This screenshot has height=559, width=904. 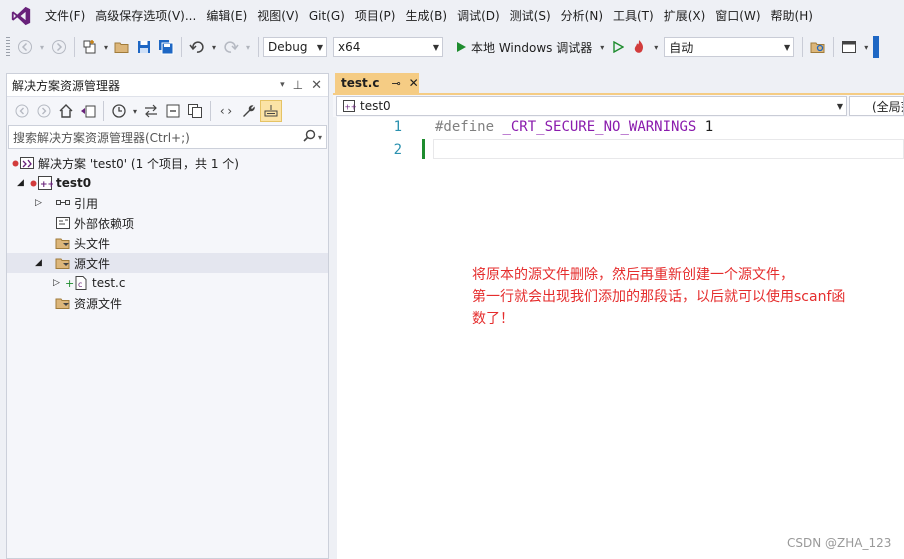 What do you see at coordinates (792, 16) in the screenshot?
I see `menu-help: 帮助(H)` at bounding box center [792, 16].